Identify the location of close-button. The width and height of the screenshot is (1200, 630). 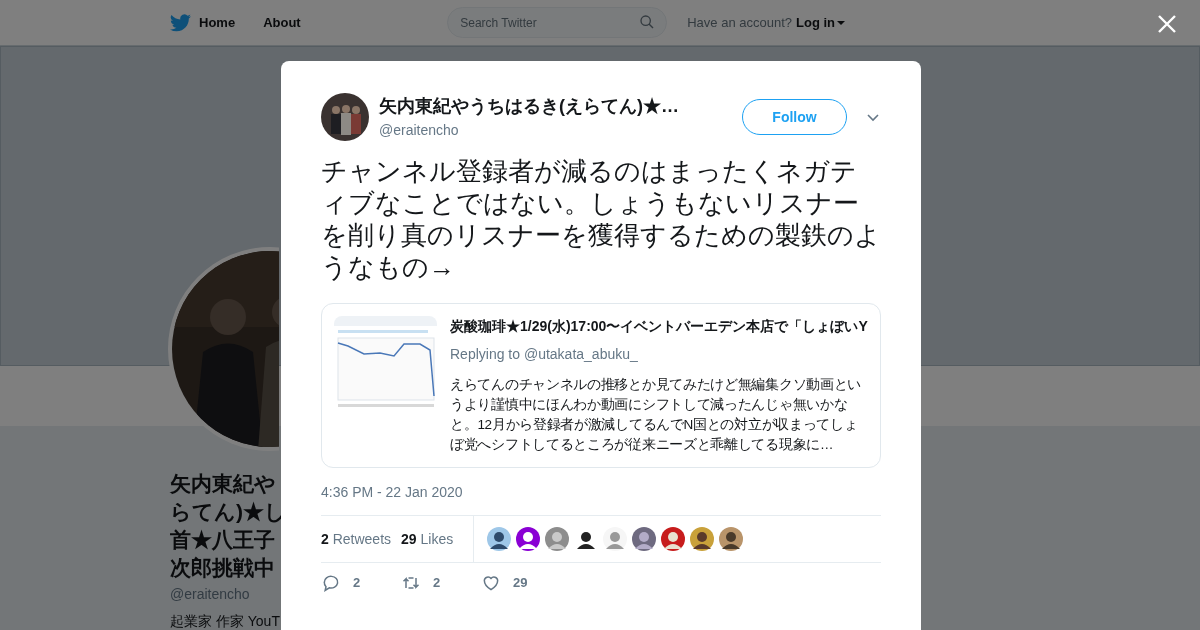
(1167, 24).